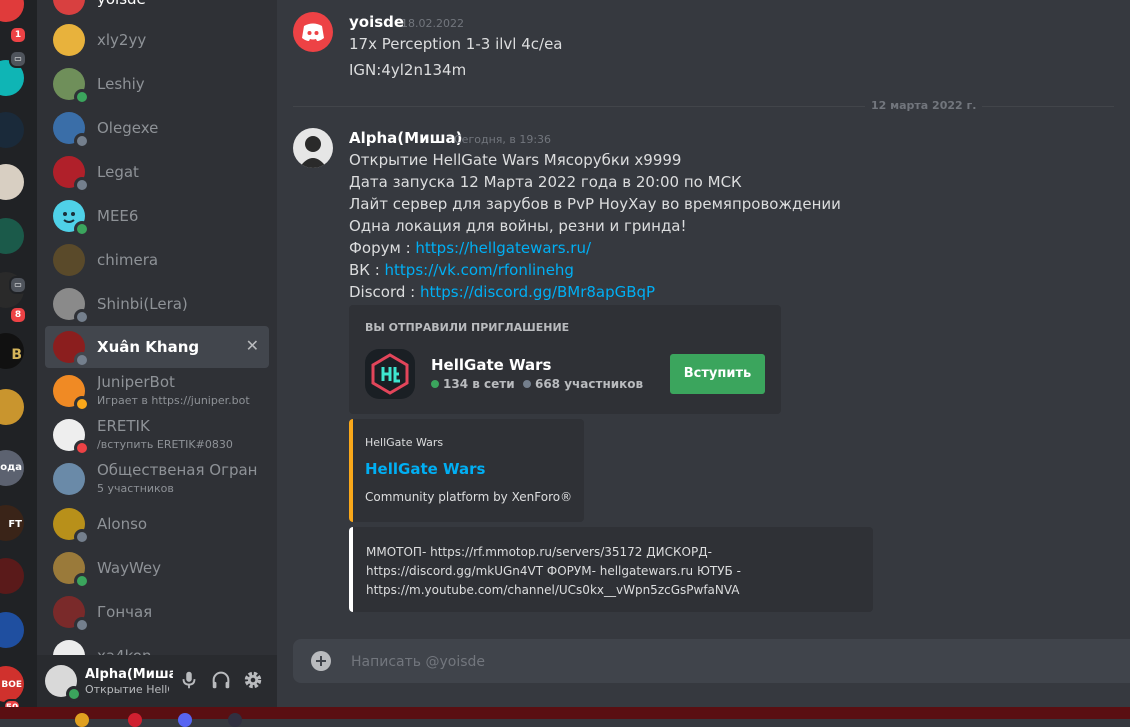  What do you see at coordinates (157, 645) in the screenshot?
I see `dm-item-xa4kon: xa4kon` at bounding box center [157, 645].